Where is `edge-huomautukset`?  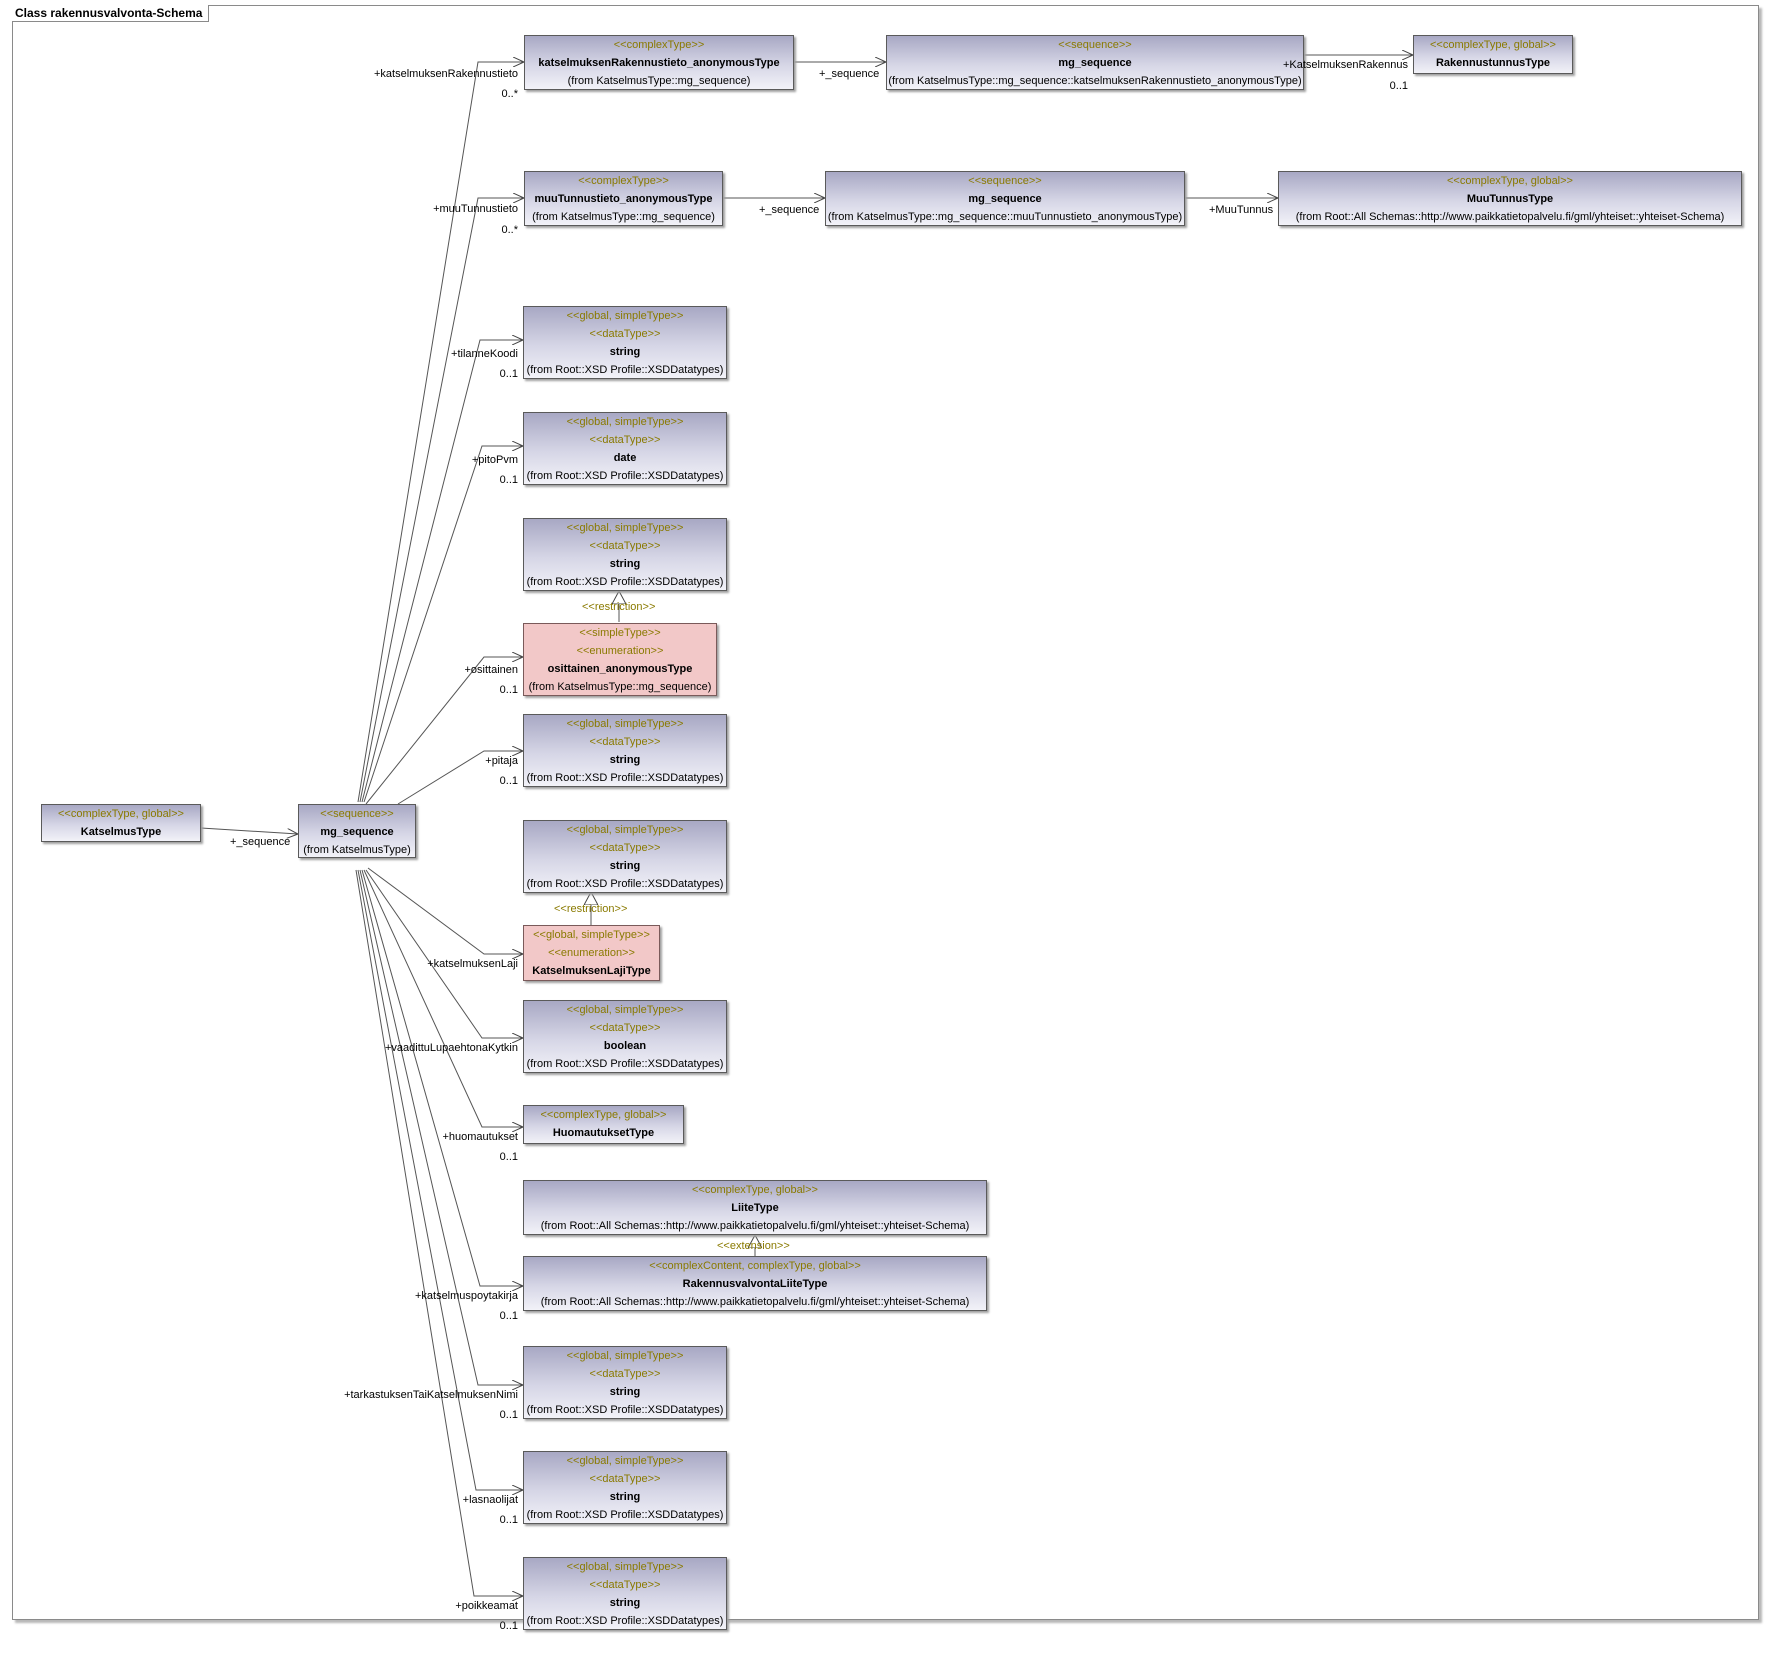 edge-huomautukset is located at coordinates (443, 998).